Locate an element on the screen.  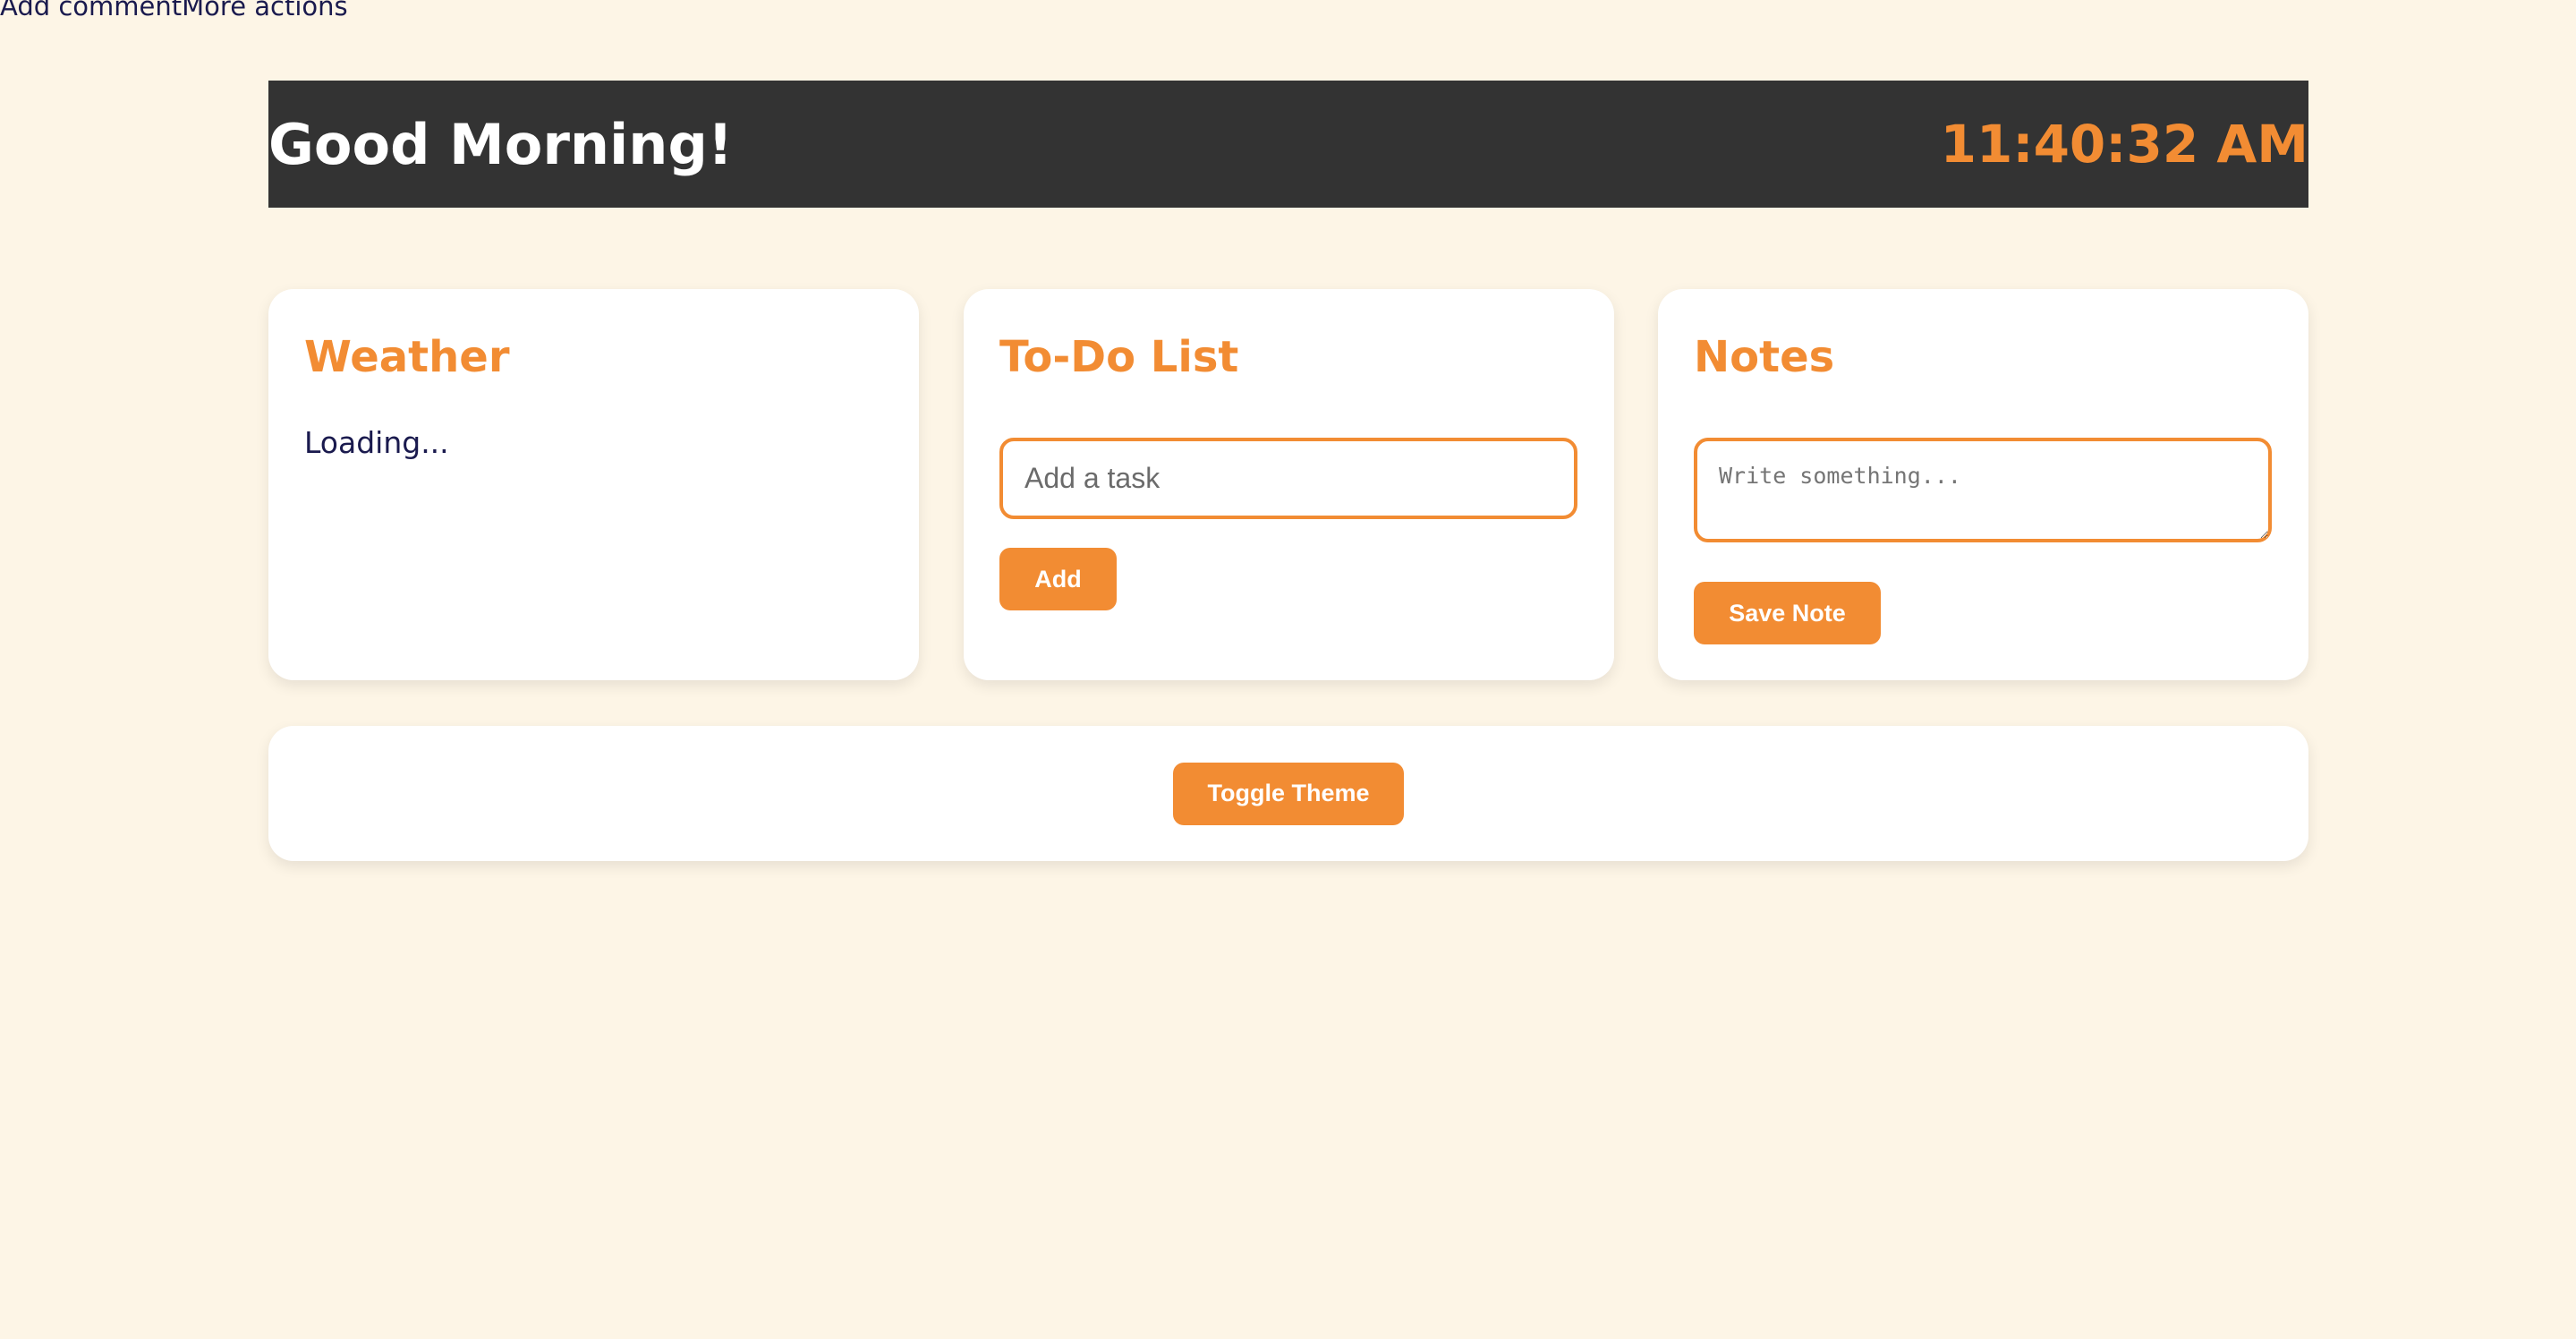
notes-card: Notes Save Note is located at coordinates (1983, 484).